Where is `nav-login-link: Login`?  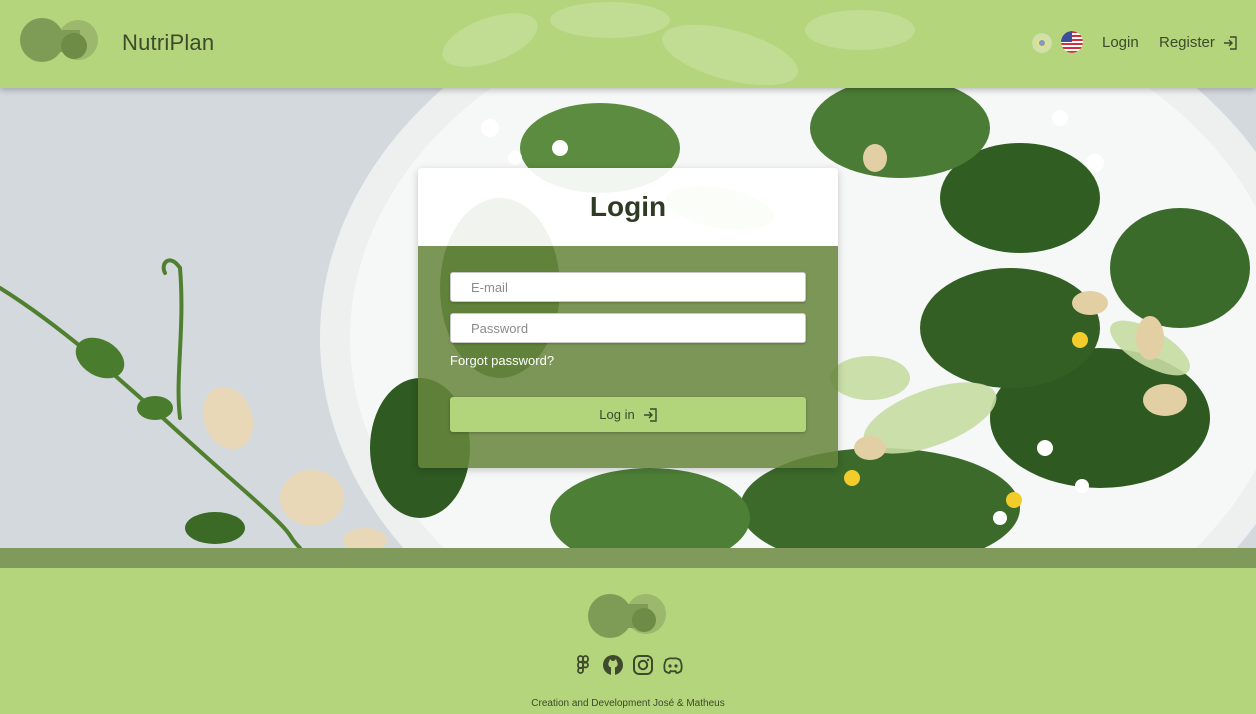 nav-login-link: Login is located at coordinates (1120, 42).